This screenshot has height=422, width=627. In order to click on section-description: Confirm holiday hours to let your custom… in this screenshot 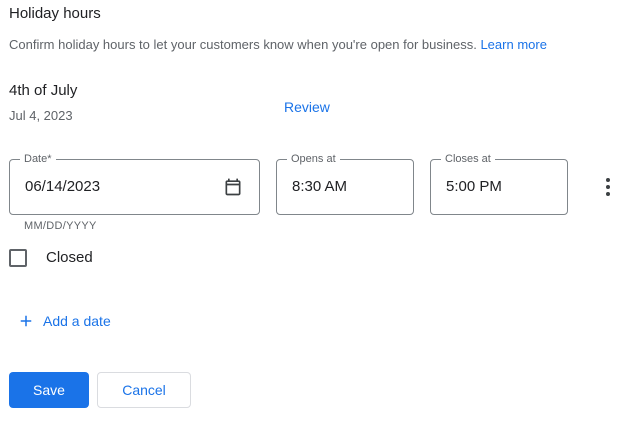, I will do `click(278, 44)`.